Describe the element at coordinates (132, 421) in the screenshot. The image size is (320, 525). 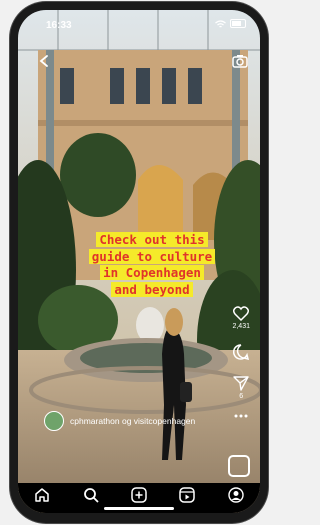
I see `author-name: cphmarathon og visitcopenhagen` at that location.